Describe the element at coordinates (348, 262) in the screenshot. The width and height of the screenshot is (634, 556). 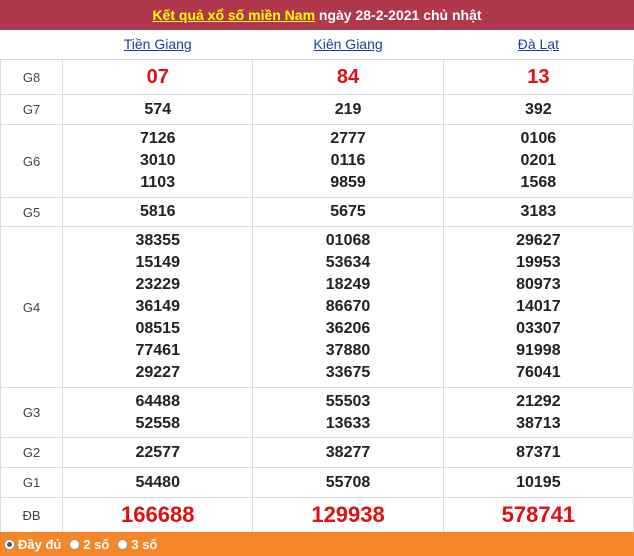
I see `prize-number: 53634` at that location.